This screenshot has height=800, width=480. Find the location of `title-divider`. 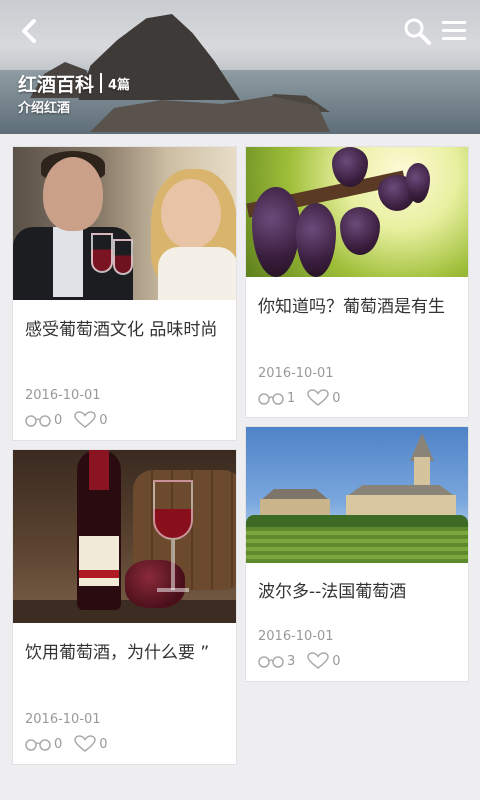

title-divider is located at coordinates (101, 83).